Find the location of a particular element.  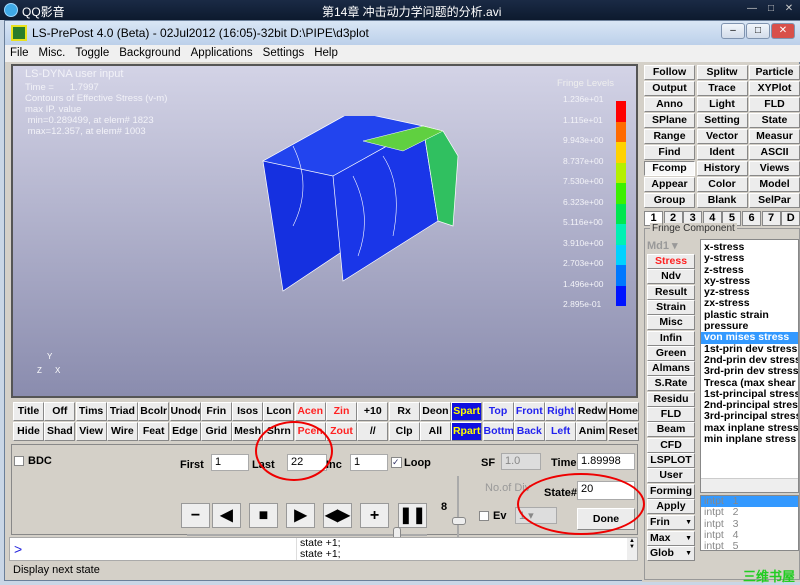

menu-toggle: Toggle is located at coordinates (92, 52).